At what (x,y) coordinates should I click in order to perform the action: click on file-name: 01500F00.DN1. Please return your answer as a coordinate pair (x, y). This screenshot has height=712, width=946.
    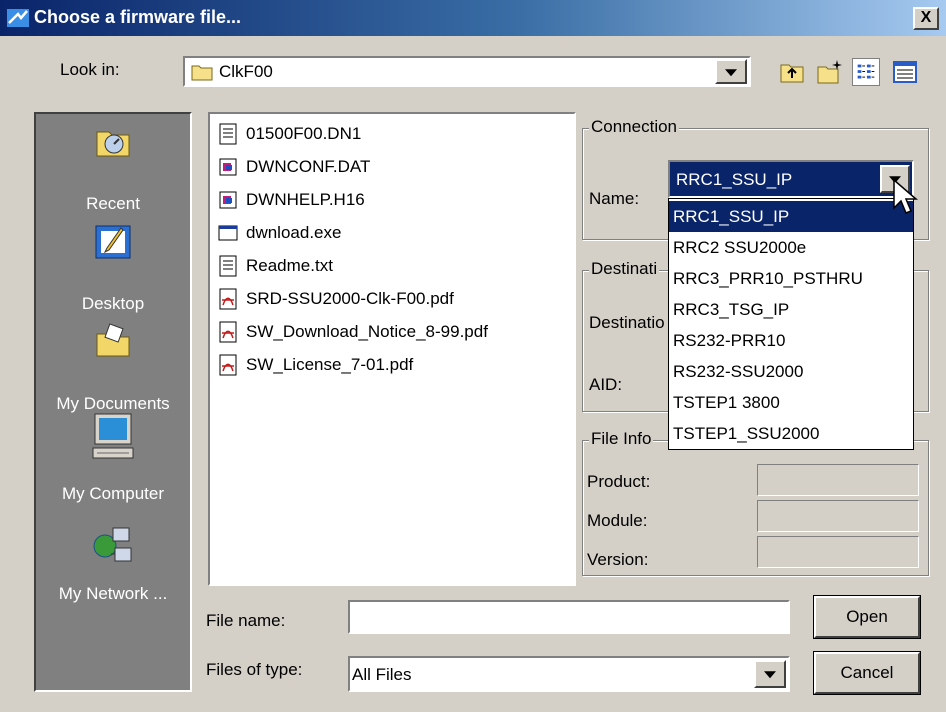
    Looking at the image, I should click on (304, 133).